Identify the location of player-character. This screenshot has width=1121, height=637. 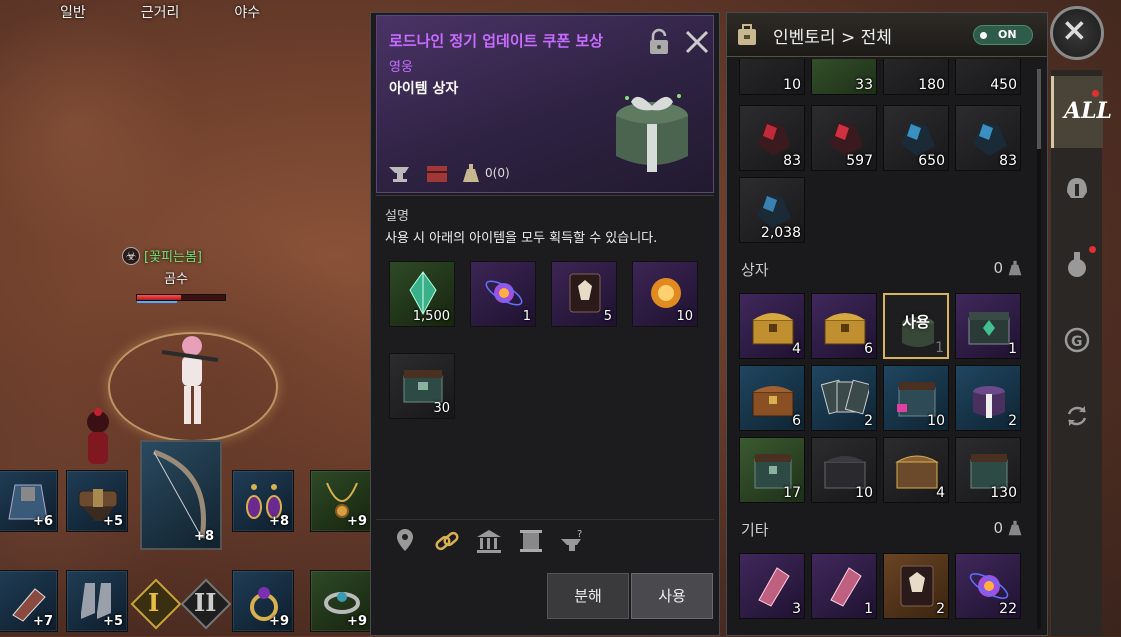
(190, 380).